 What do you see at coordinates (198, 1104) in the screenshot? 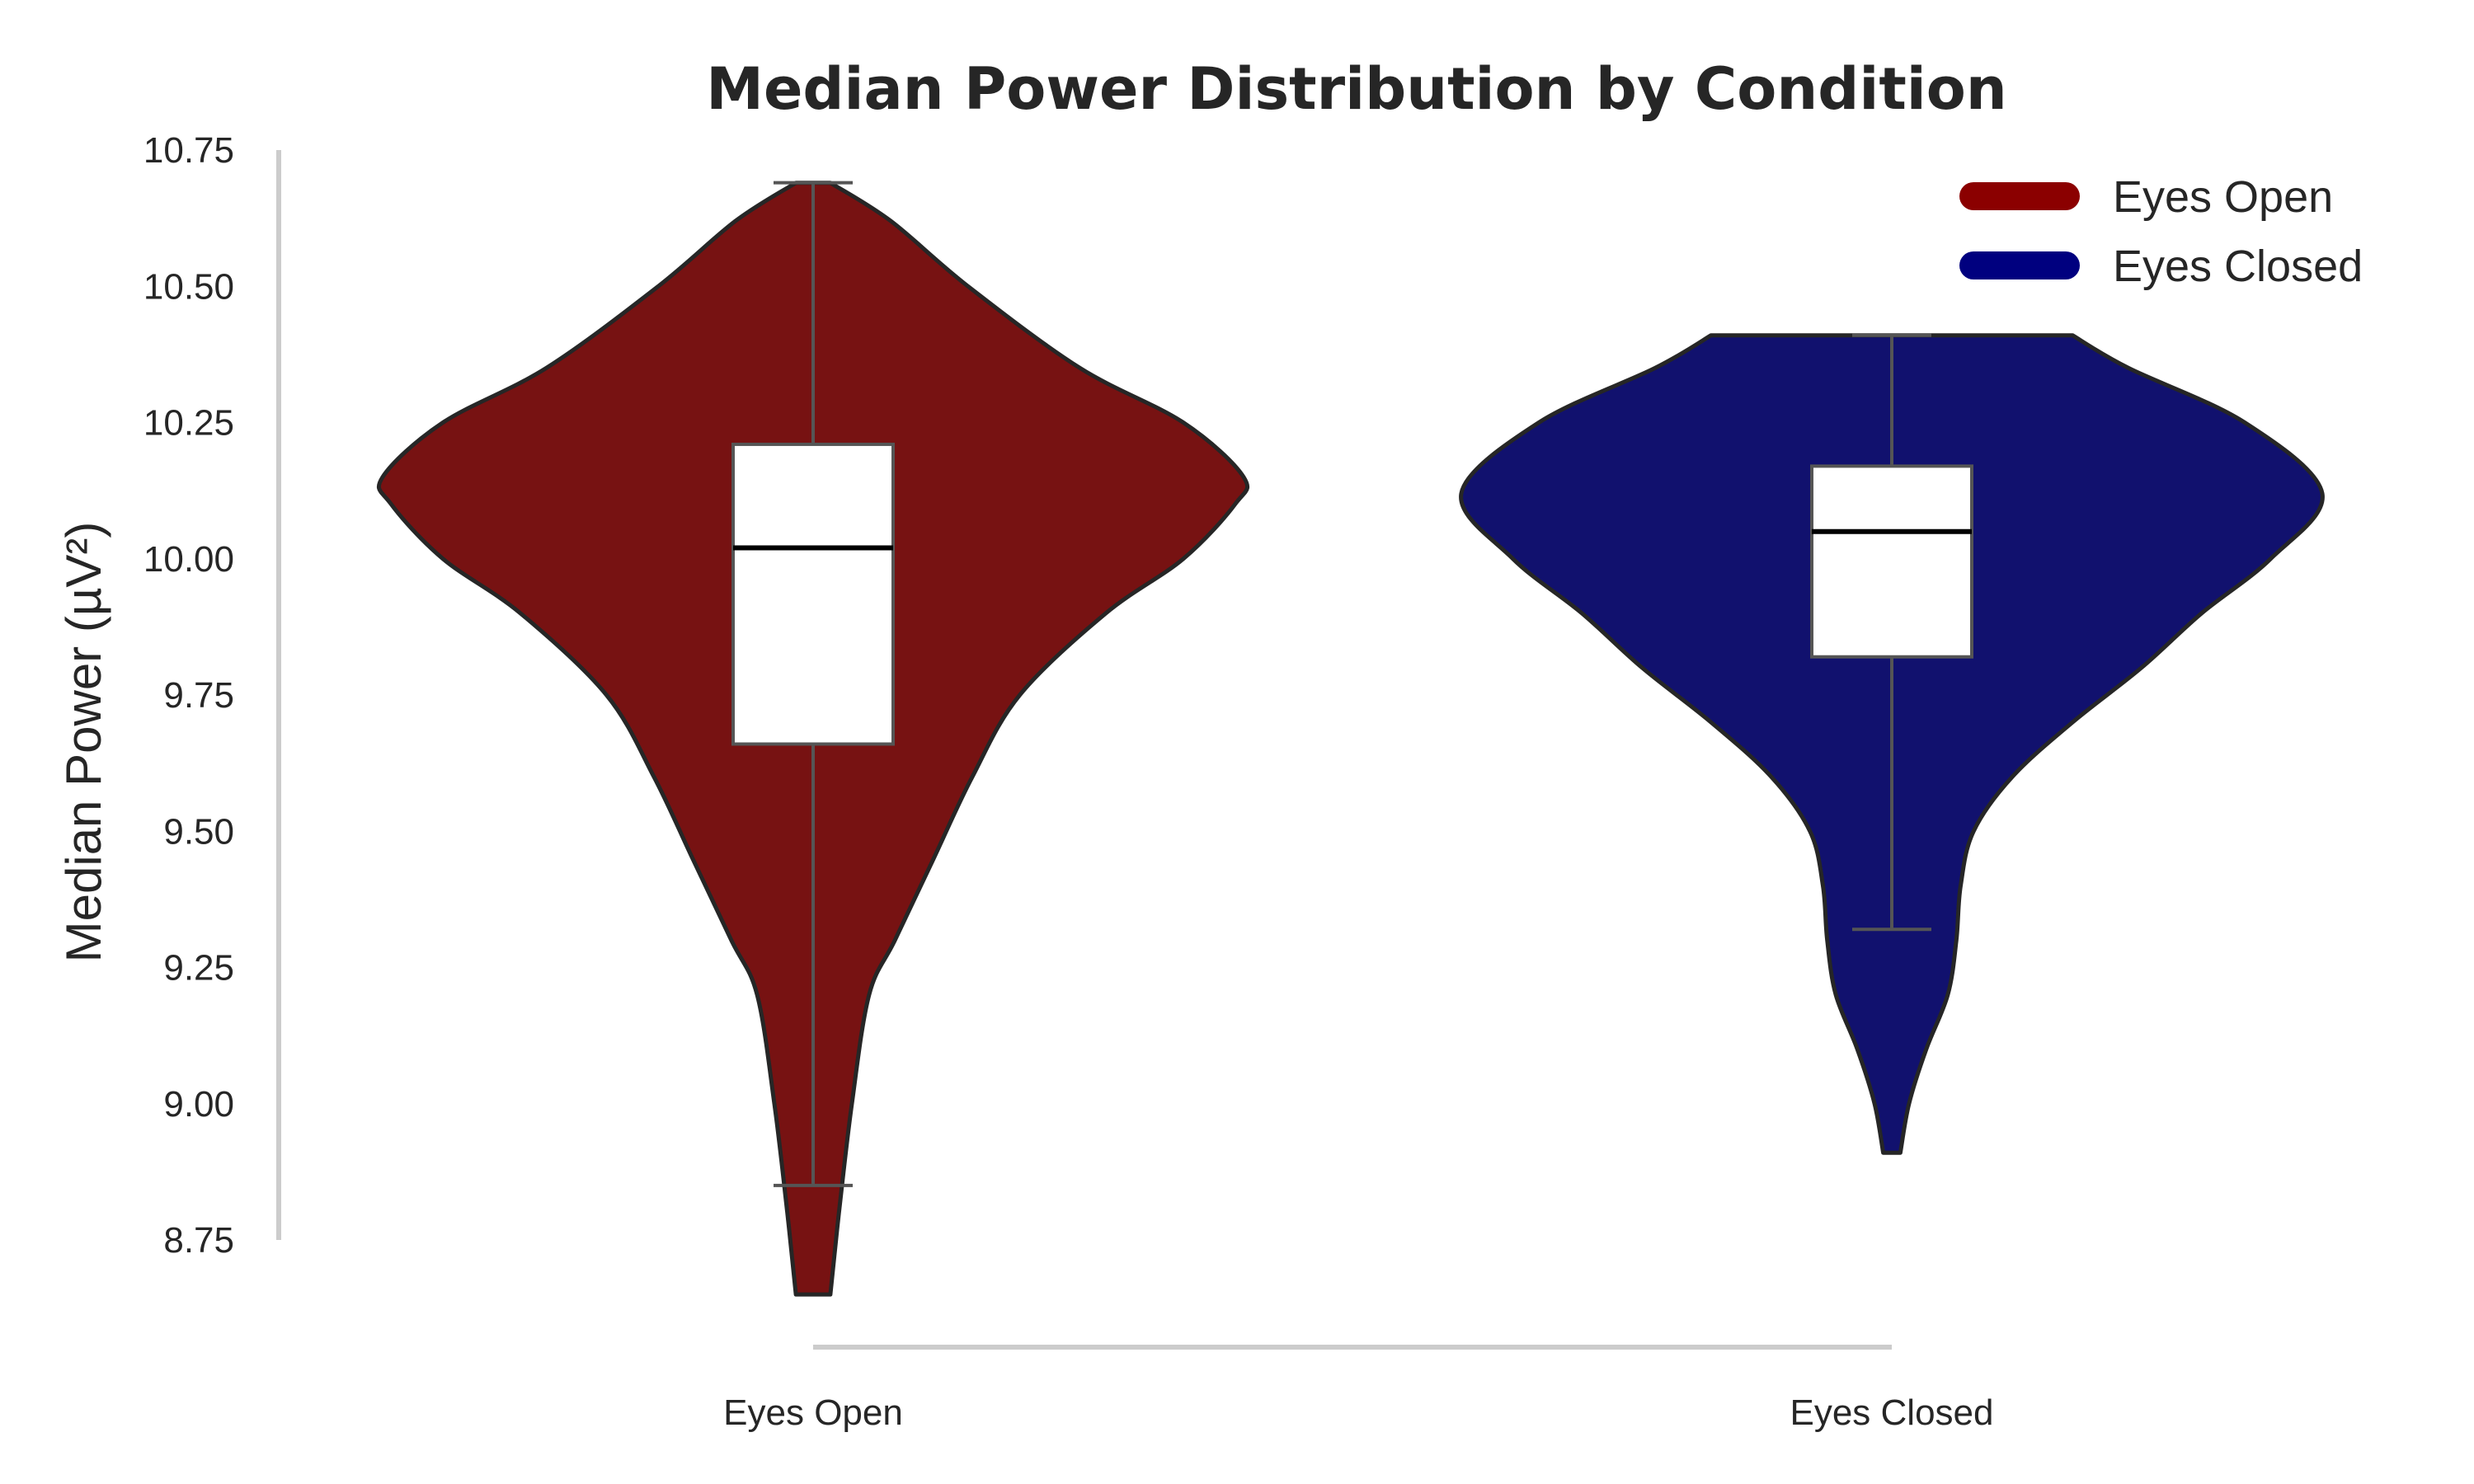
I see `y-tick-label: 9.00` at bounding box center [198, 1104].